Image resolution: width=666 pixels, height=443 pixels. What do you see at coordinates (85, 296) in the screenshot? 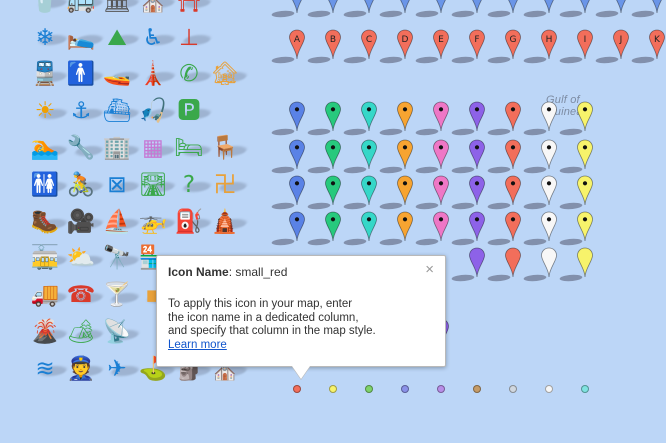
I see `payphone-icon: ☎` at bounding box center [85, 296].